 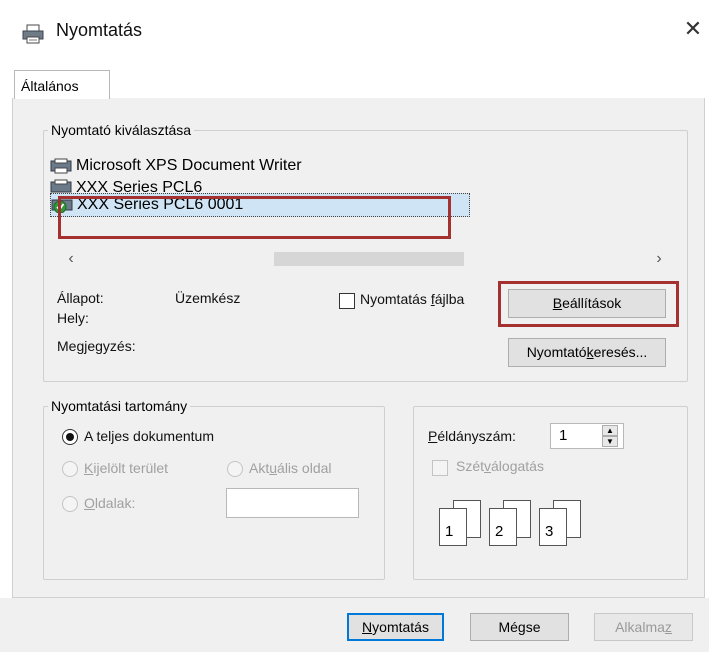 I want to click on highlight-settings-button, so click(x=588, y=304).